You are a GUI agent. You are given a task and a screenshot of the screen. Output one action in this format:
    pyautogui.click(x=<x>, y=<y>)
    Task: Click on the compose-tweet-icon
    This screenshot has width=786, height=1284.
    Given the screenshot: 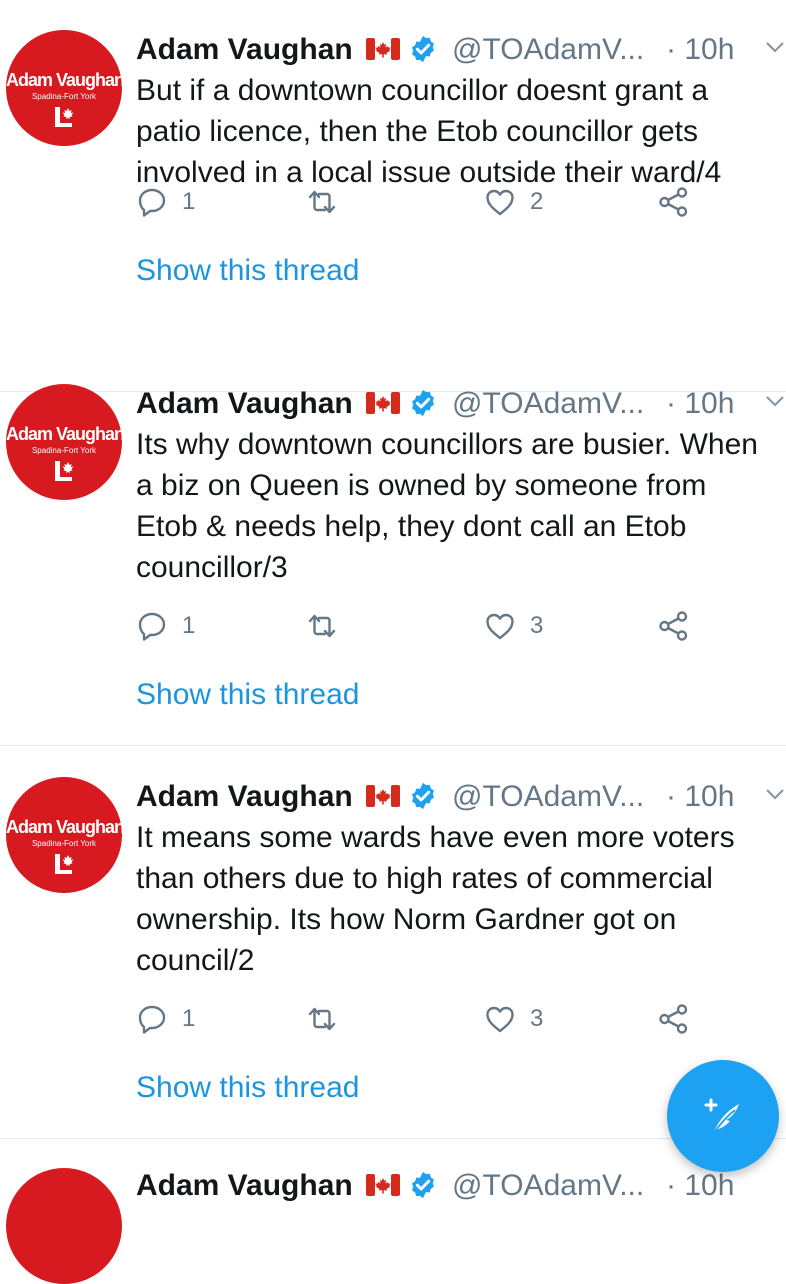 What is the action you would take?
    pyautogui.click(x=721, y=1116)
    